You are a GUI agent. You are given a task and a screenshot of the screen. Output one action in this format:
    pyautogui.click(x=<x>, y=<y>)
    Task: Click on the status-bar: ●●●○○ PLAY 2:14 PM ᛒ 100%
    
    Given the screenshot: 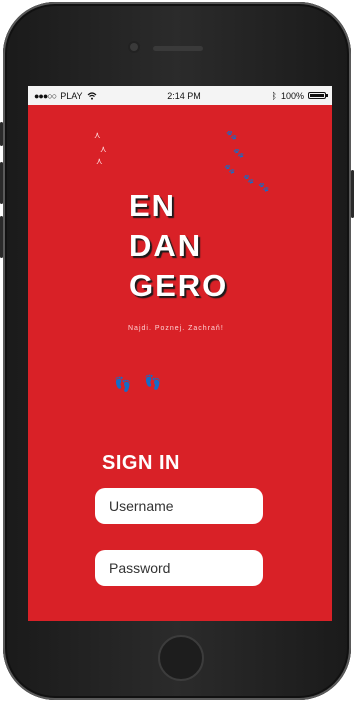 What is the action you would take?
    pyautogui.click(x=180, y=95)
    